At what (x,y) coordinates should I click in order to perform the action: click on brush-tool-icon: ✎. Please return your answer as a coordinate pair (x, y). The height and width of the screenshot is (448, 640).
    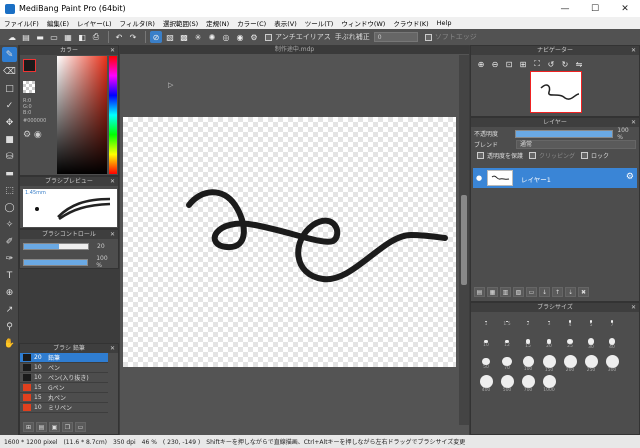
    Looking at the image, I should click on (9, 54).